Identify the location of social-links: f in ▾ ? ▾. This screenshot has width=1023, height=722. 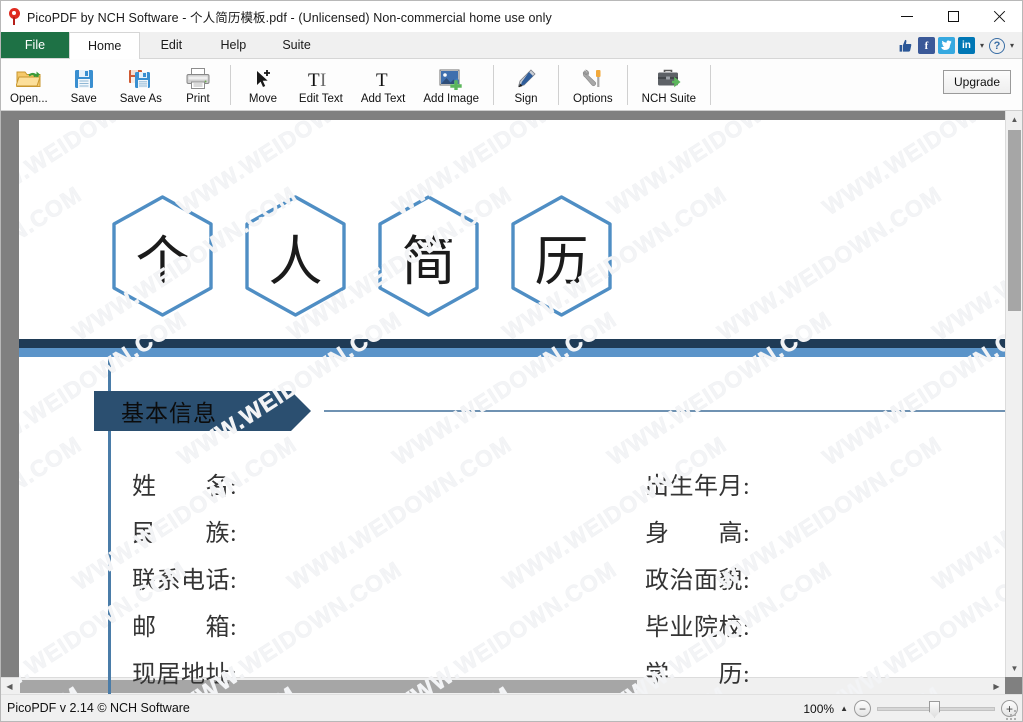
(957, 45).